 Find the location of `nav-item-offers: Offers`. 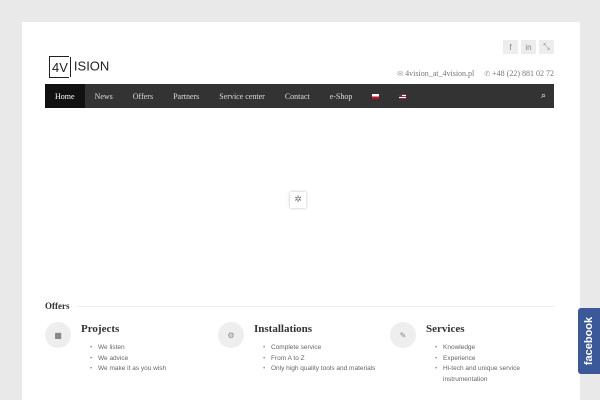

nav-item-offers: Offers is located at coordinates (143, 96).